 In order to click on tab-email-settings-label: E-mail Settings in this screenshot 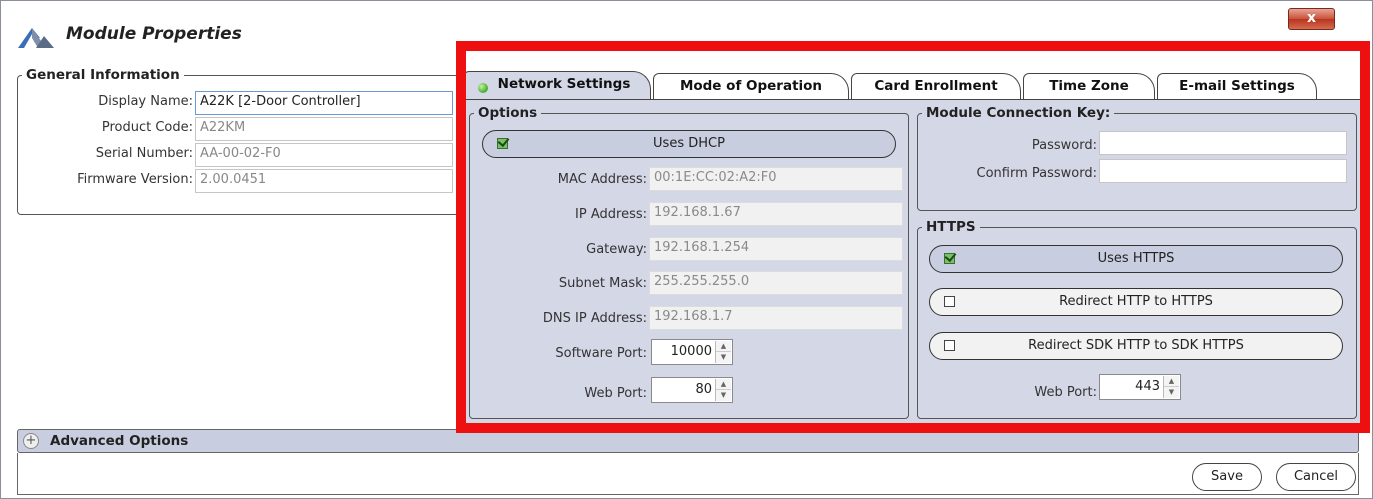, I will do `click(1237, 86)`.